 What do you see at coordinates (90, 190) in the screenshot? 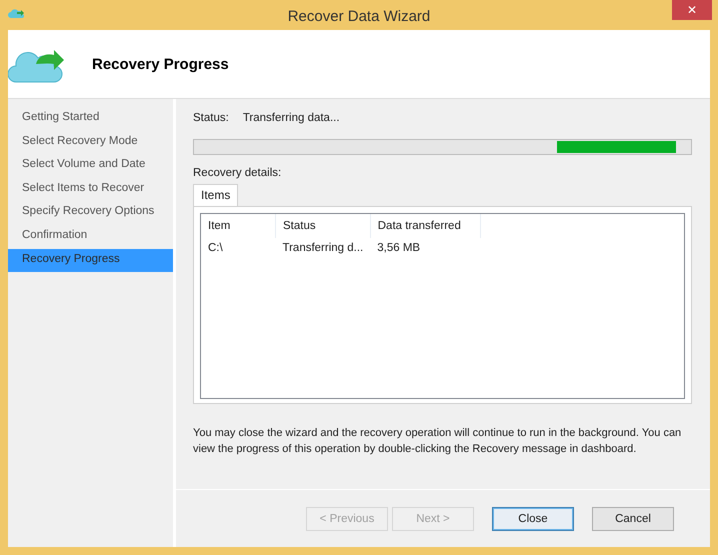
I see `sidebar-item: Select Items to Recover` at bounding box center [90, 190].